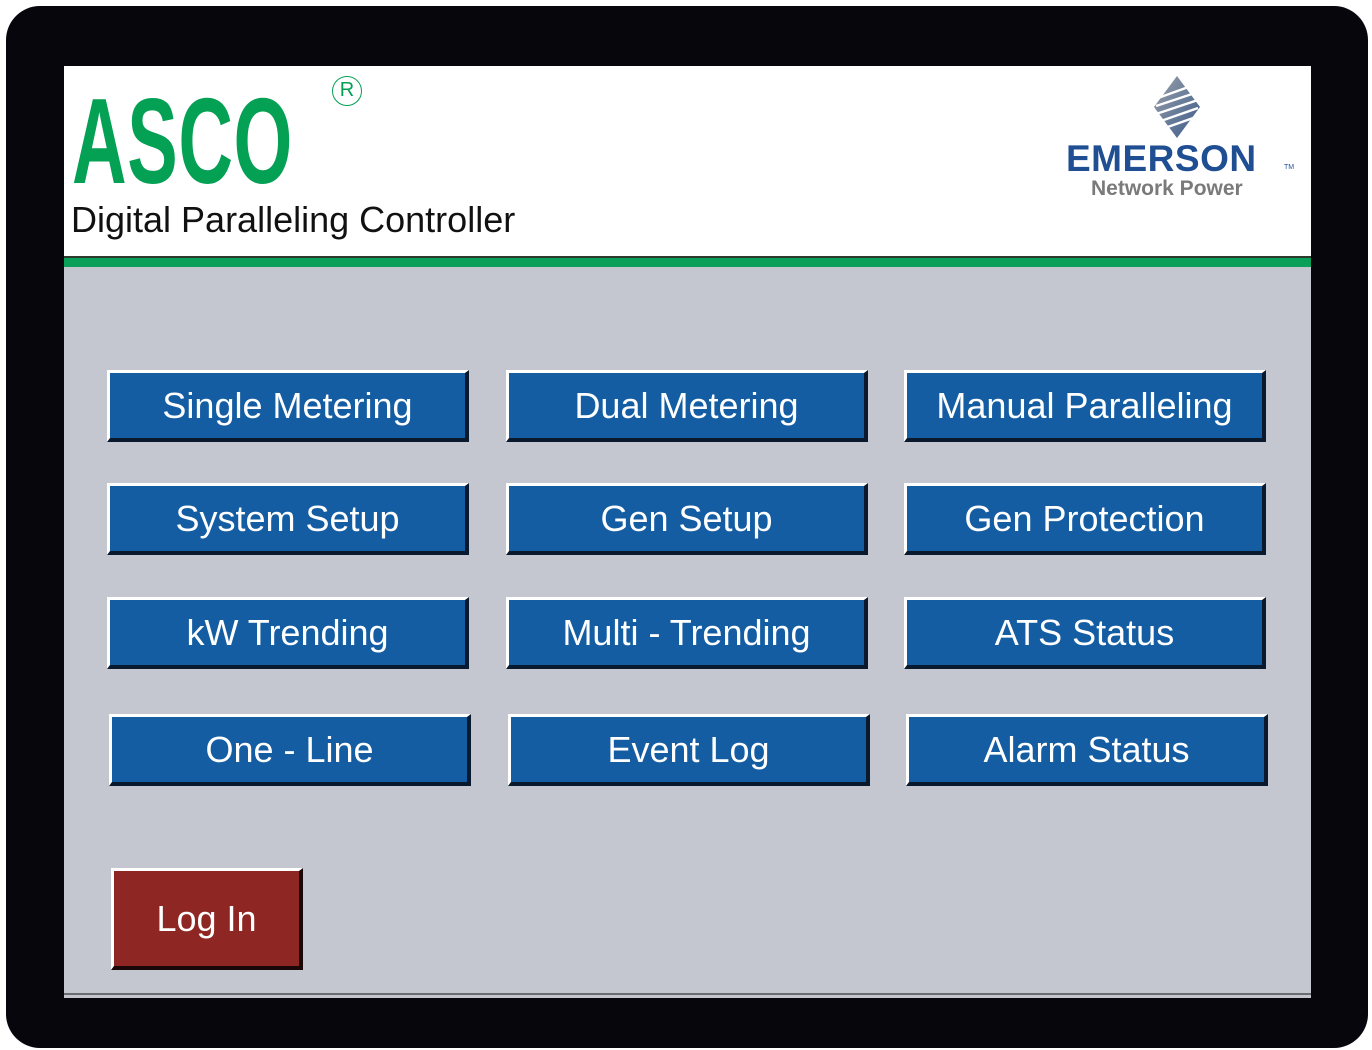 The height and width of the screenshot is (1050, 1372). I want to click on ats-status-button: ATS Status, so click(1085, 633).